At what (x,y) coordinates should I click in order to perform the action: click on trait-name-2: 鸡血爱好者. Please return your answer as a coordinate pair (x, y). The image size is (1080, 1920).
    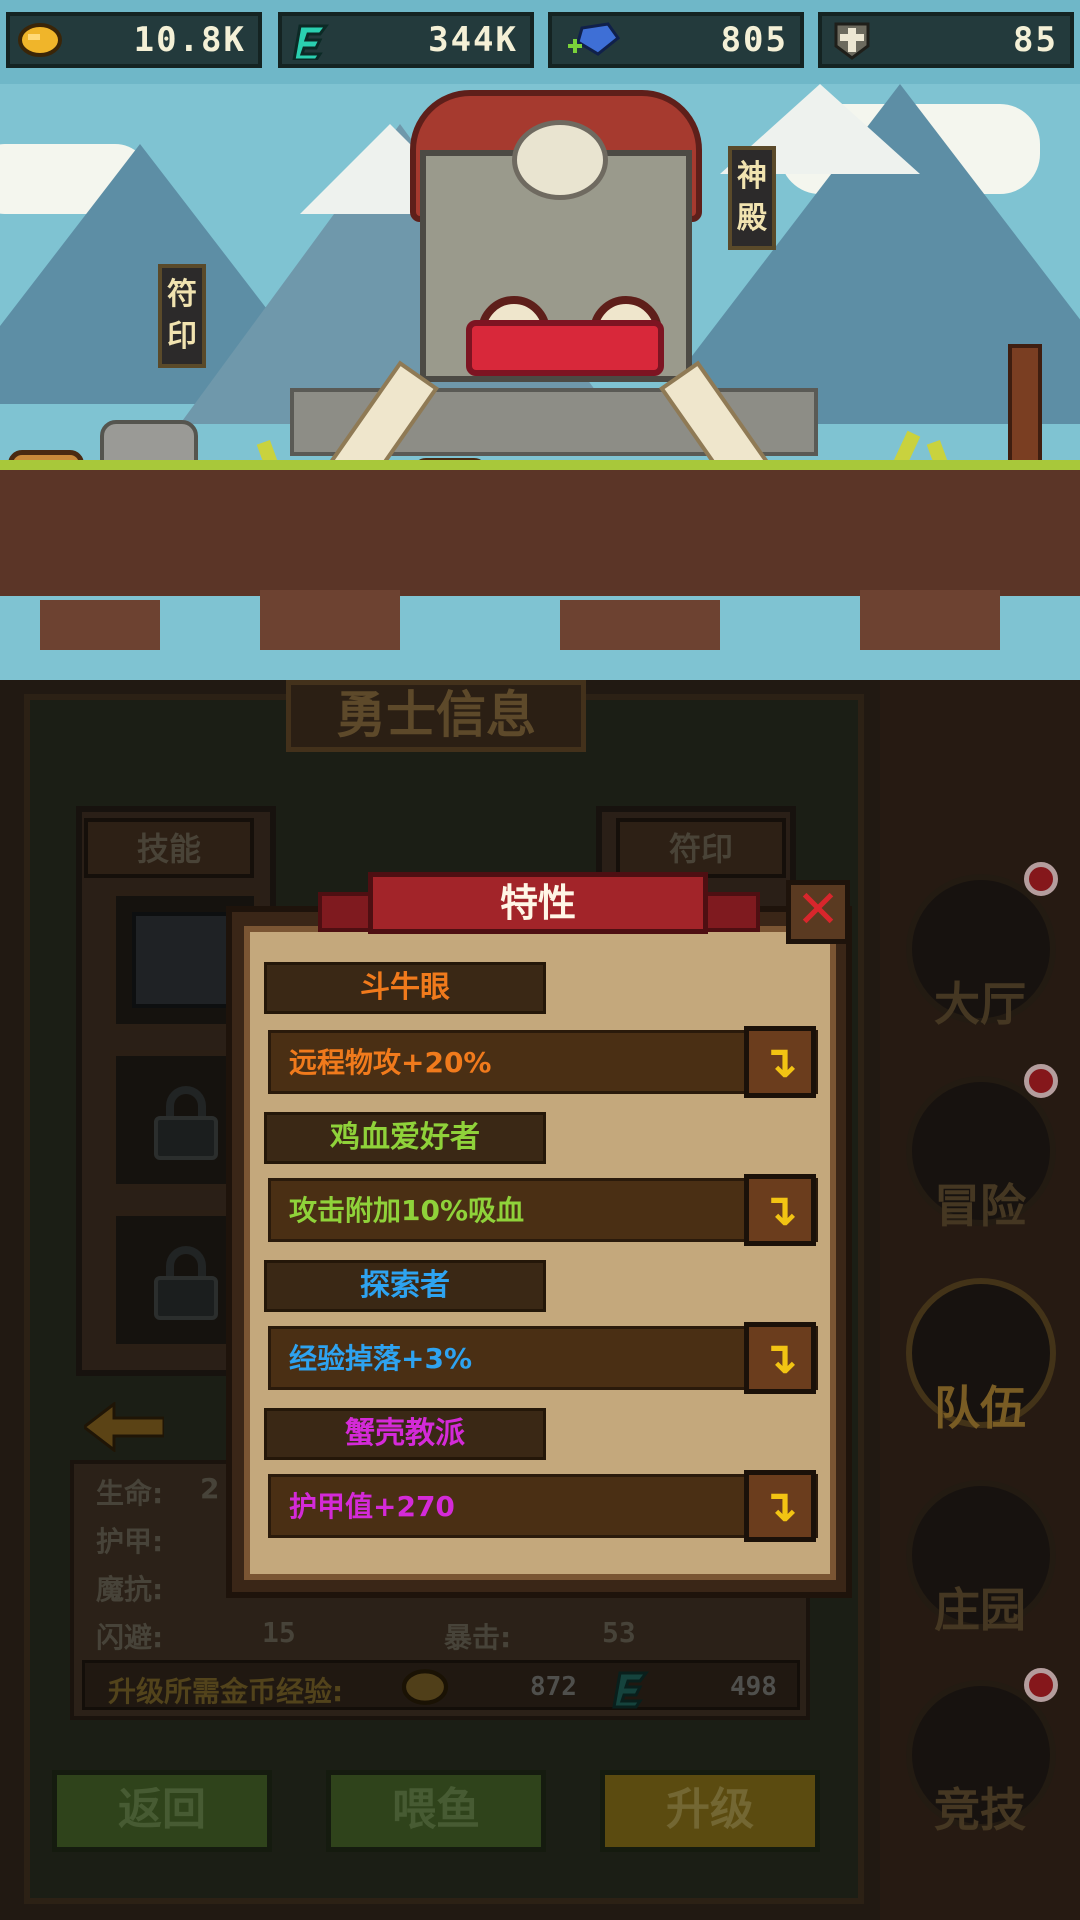
    Looking at the image, I should click on (405, 1138).